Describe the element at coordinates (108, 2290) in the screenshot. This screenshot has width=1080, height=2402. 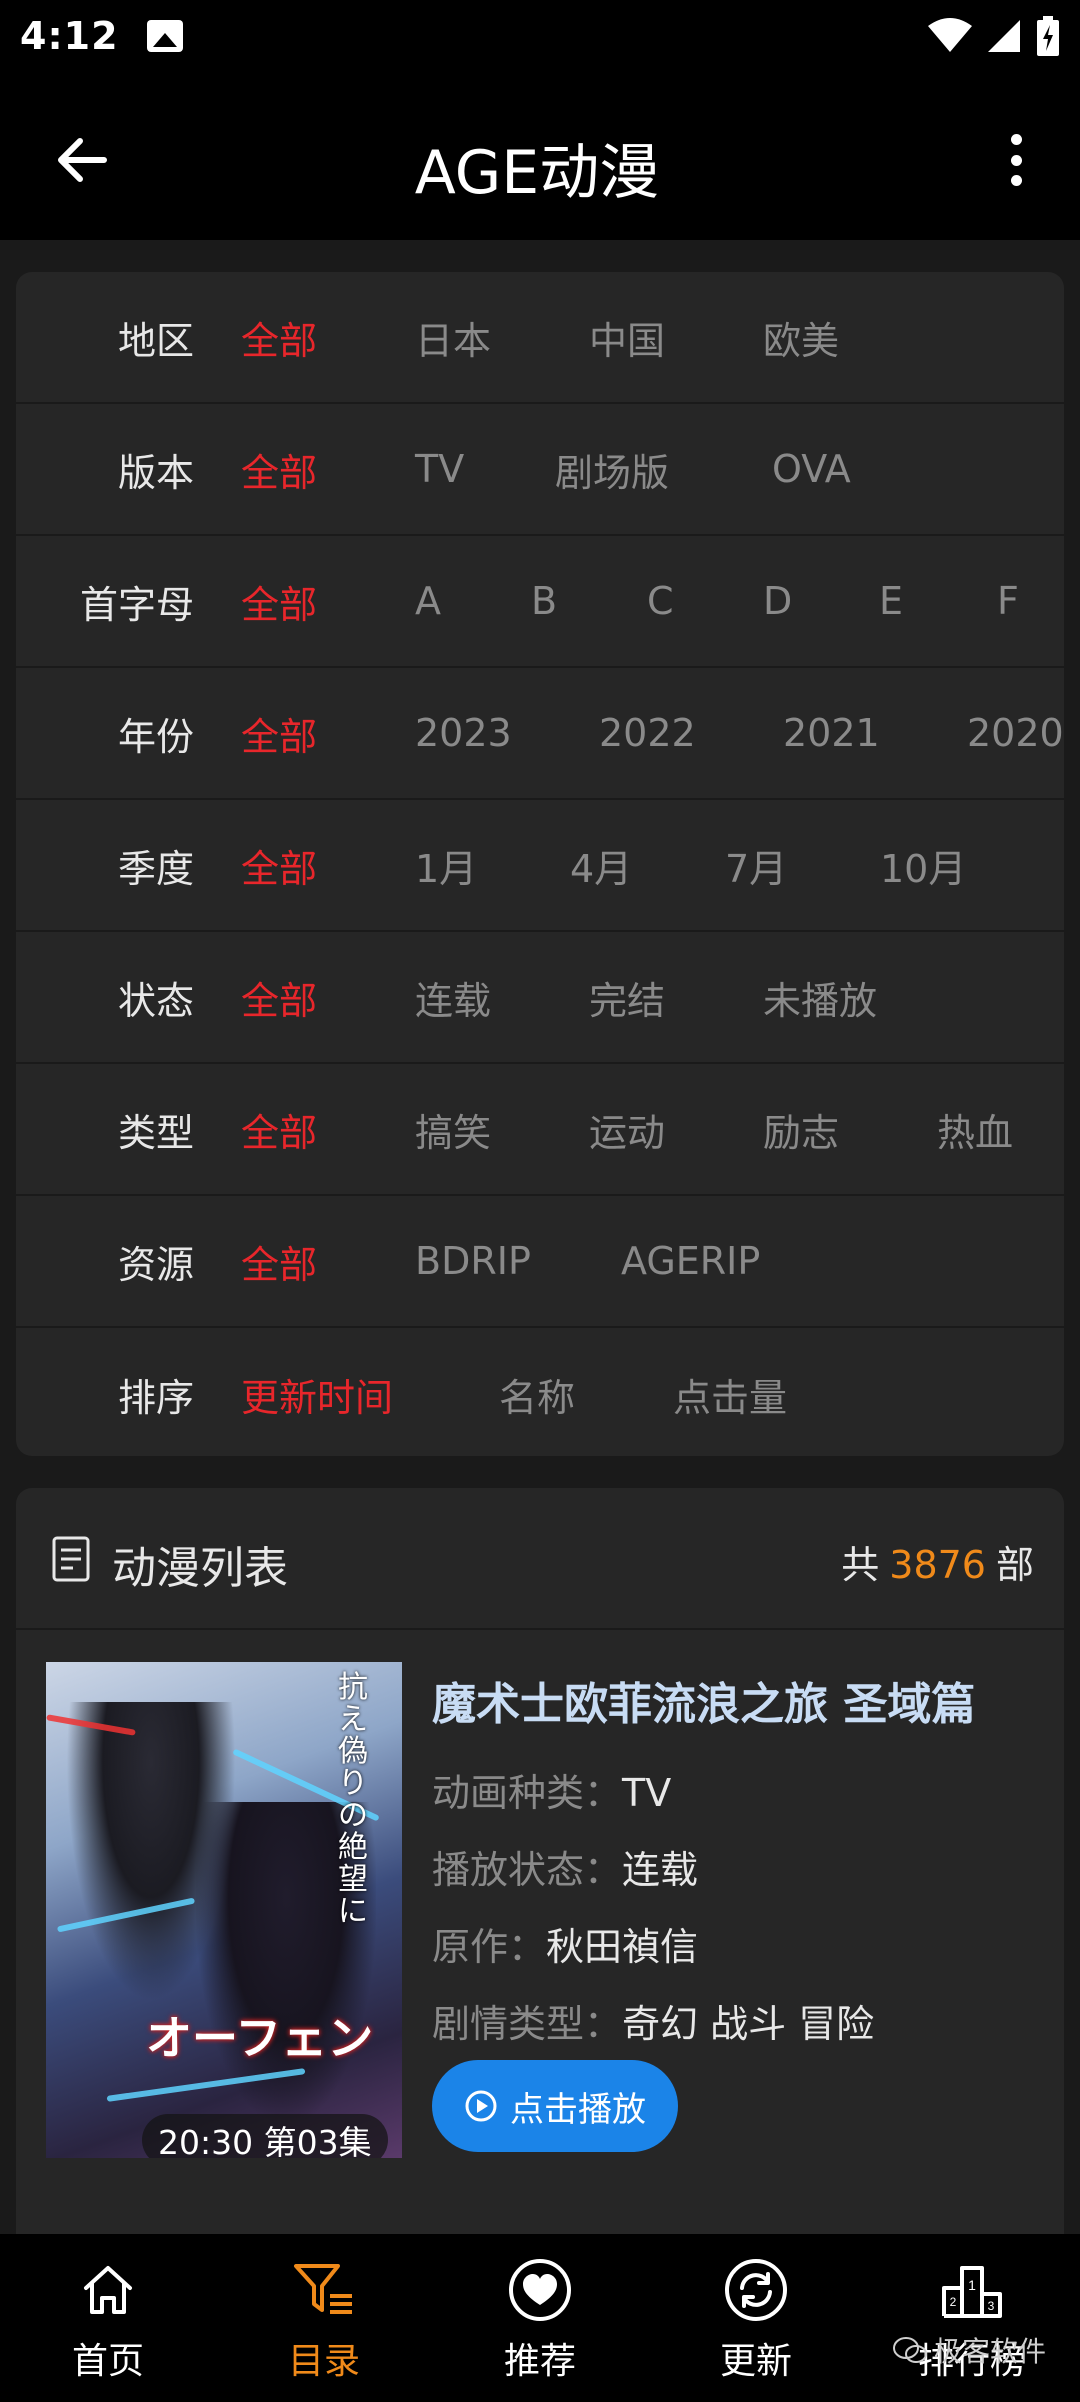
I see `home-icon` at that location.